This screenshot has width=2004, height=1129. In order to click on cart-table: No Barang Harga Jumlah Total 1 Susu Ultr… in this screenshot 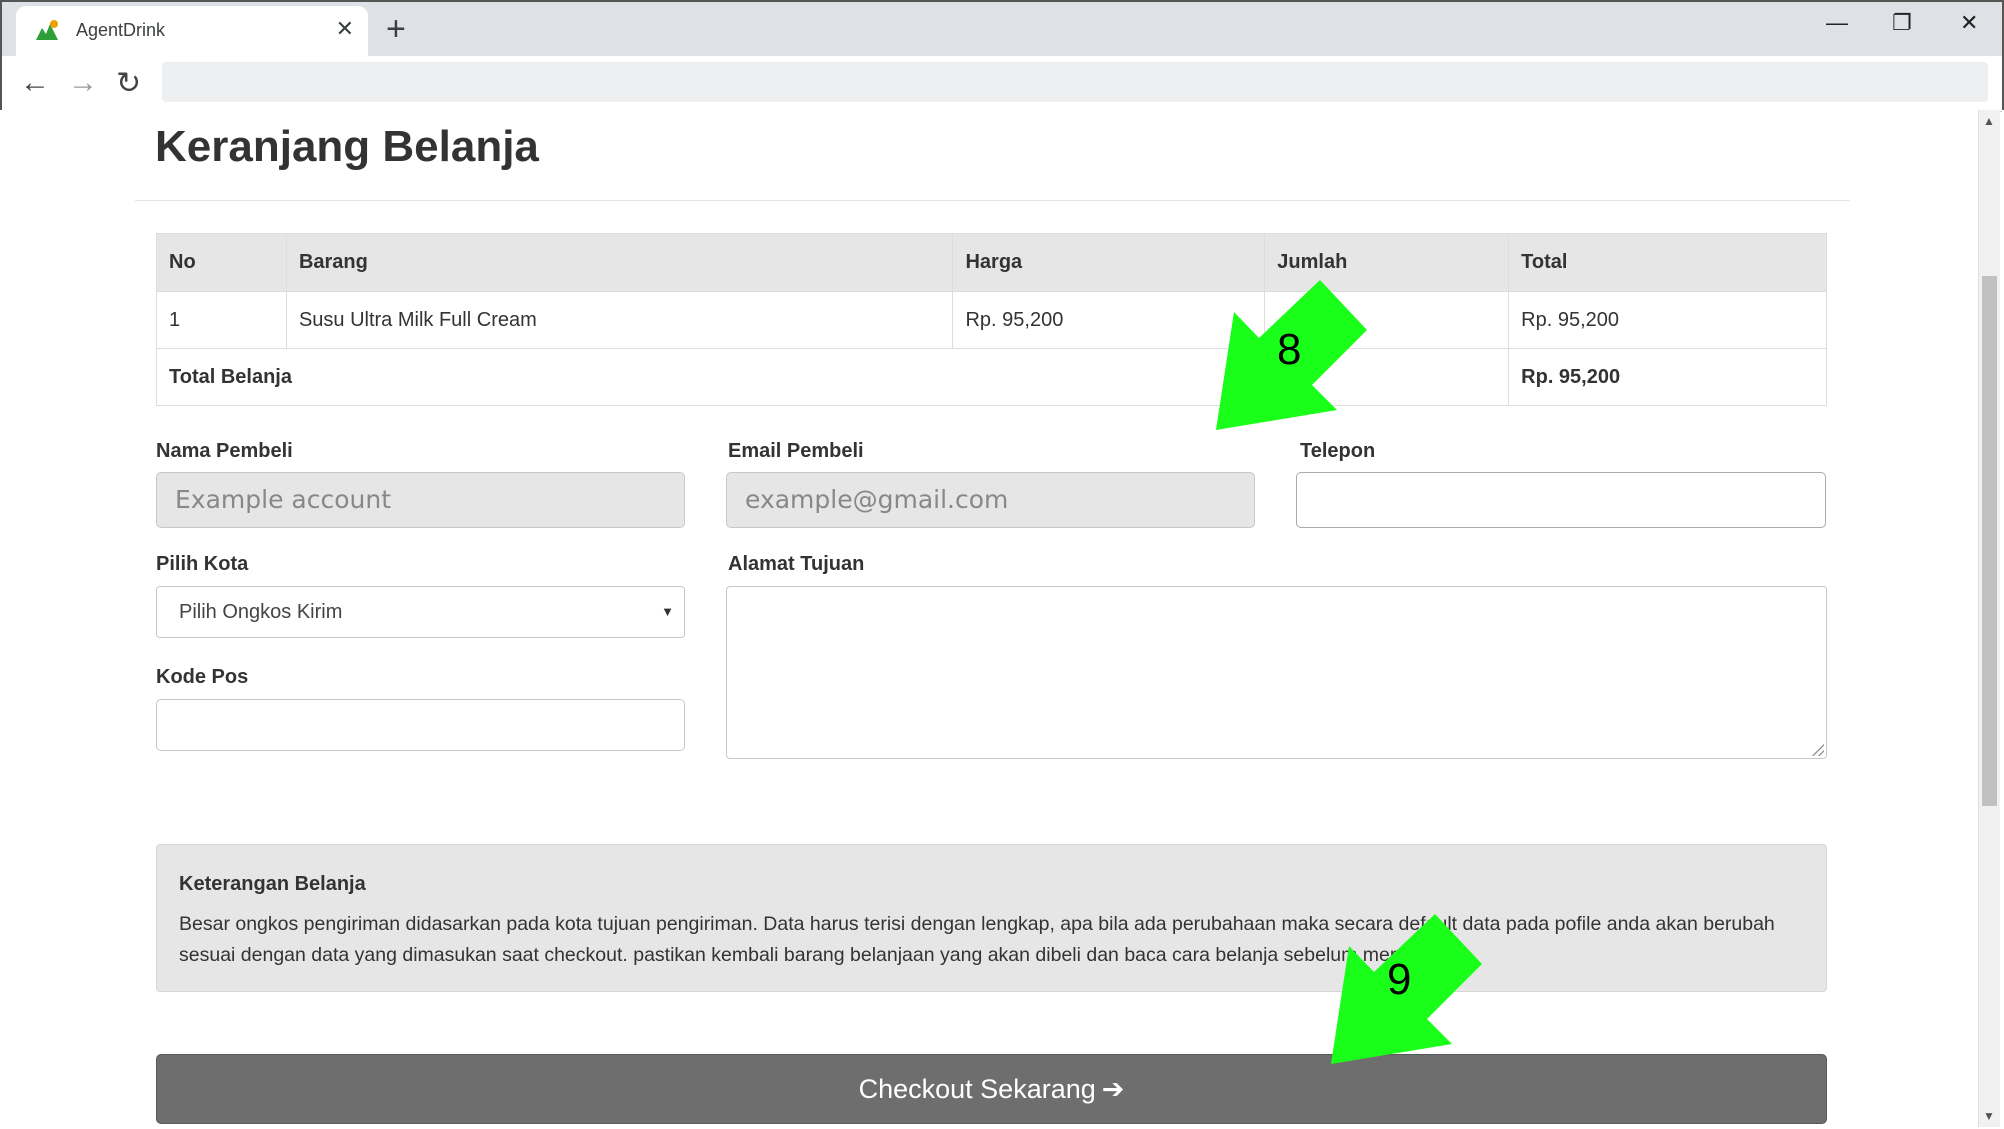, I will do `click(991, 319)`.